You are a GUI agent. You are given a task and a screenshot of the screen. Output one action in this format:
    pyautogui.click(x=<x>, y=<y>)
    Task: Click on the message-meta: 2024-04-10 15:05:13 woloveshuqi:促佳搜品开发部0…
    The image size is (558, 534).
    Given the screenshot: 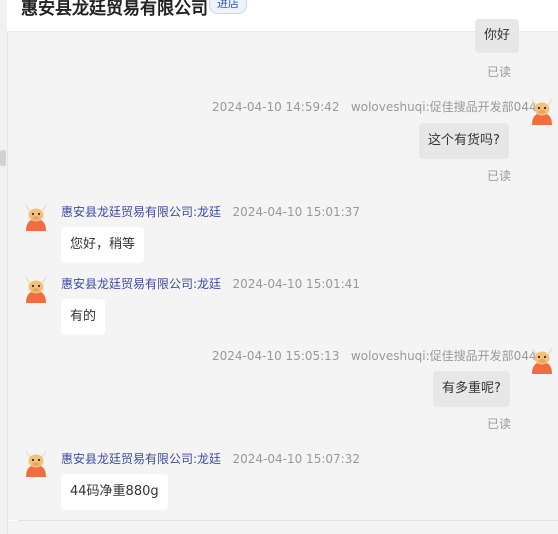 What is the action you would take?
    pyautogui.click(x=374, y=355)
    